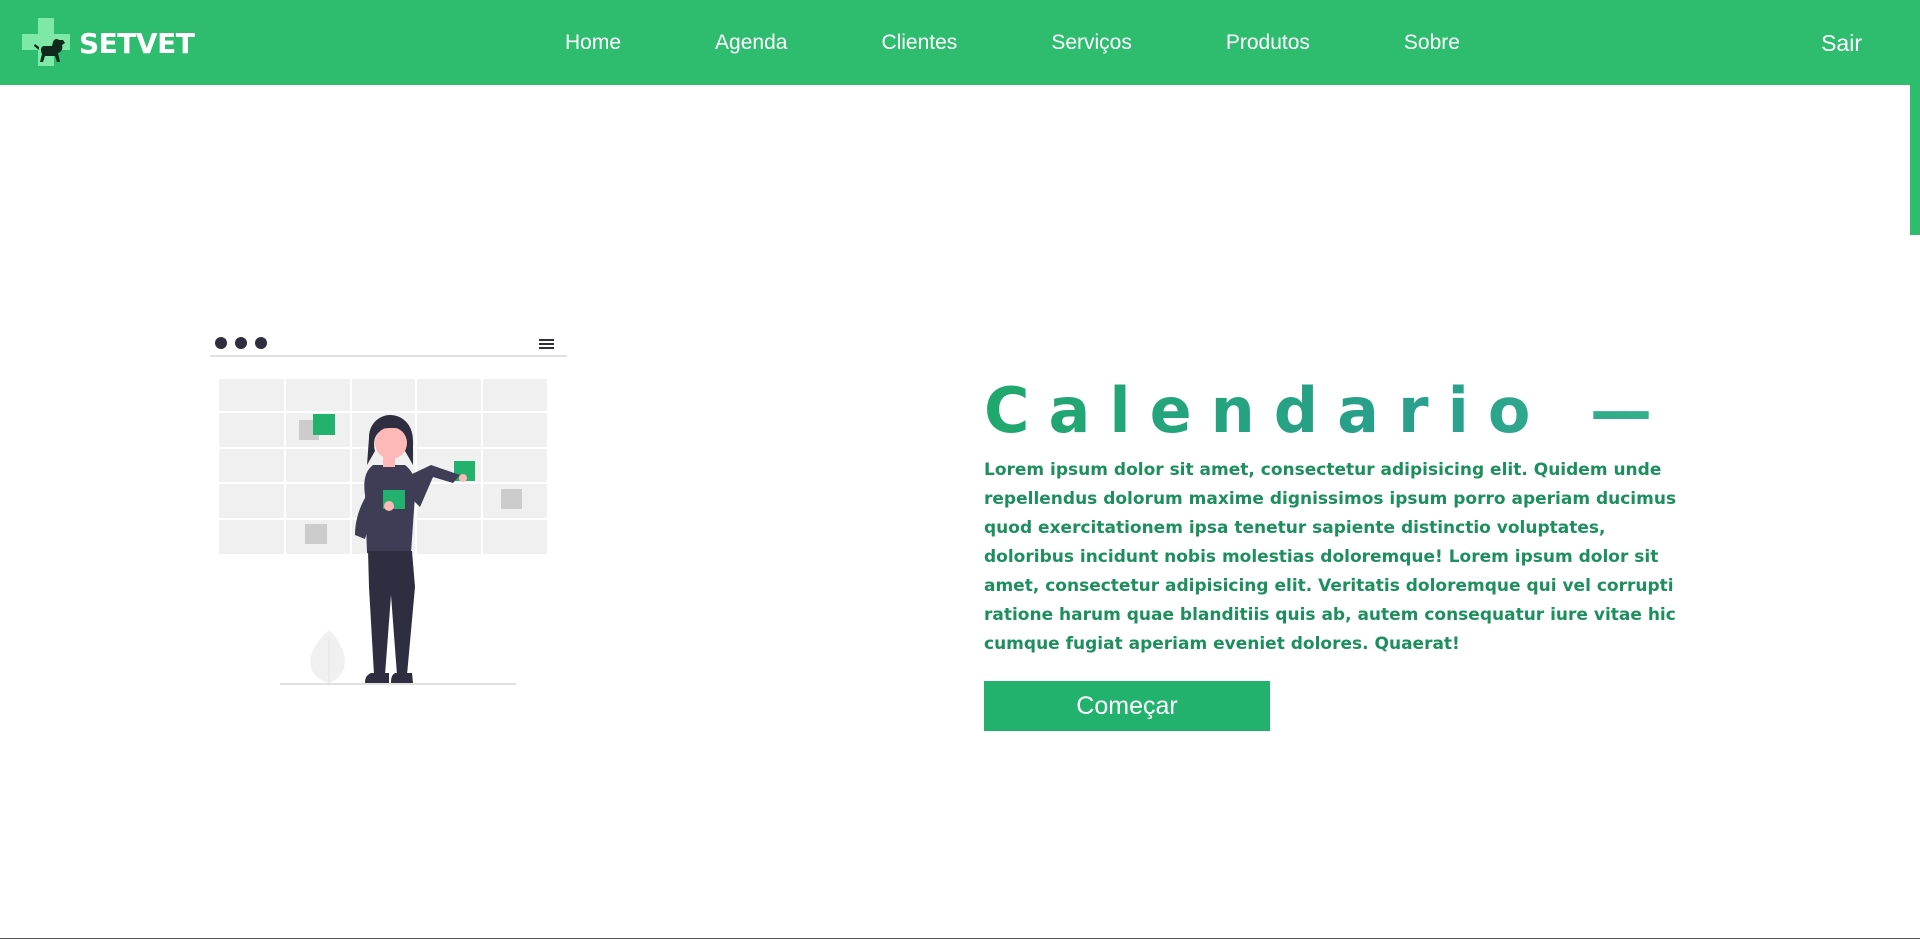 Image resolution: width=1920 pixels, height=939 pixels. What do you see at coordinates (1138, 43) in the screenshot?
I see `nav-item-servicos: Serviços` at bounding box center [1138, 43].